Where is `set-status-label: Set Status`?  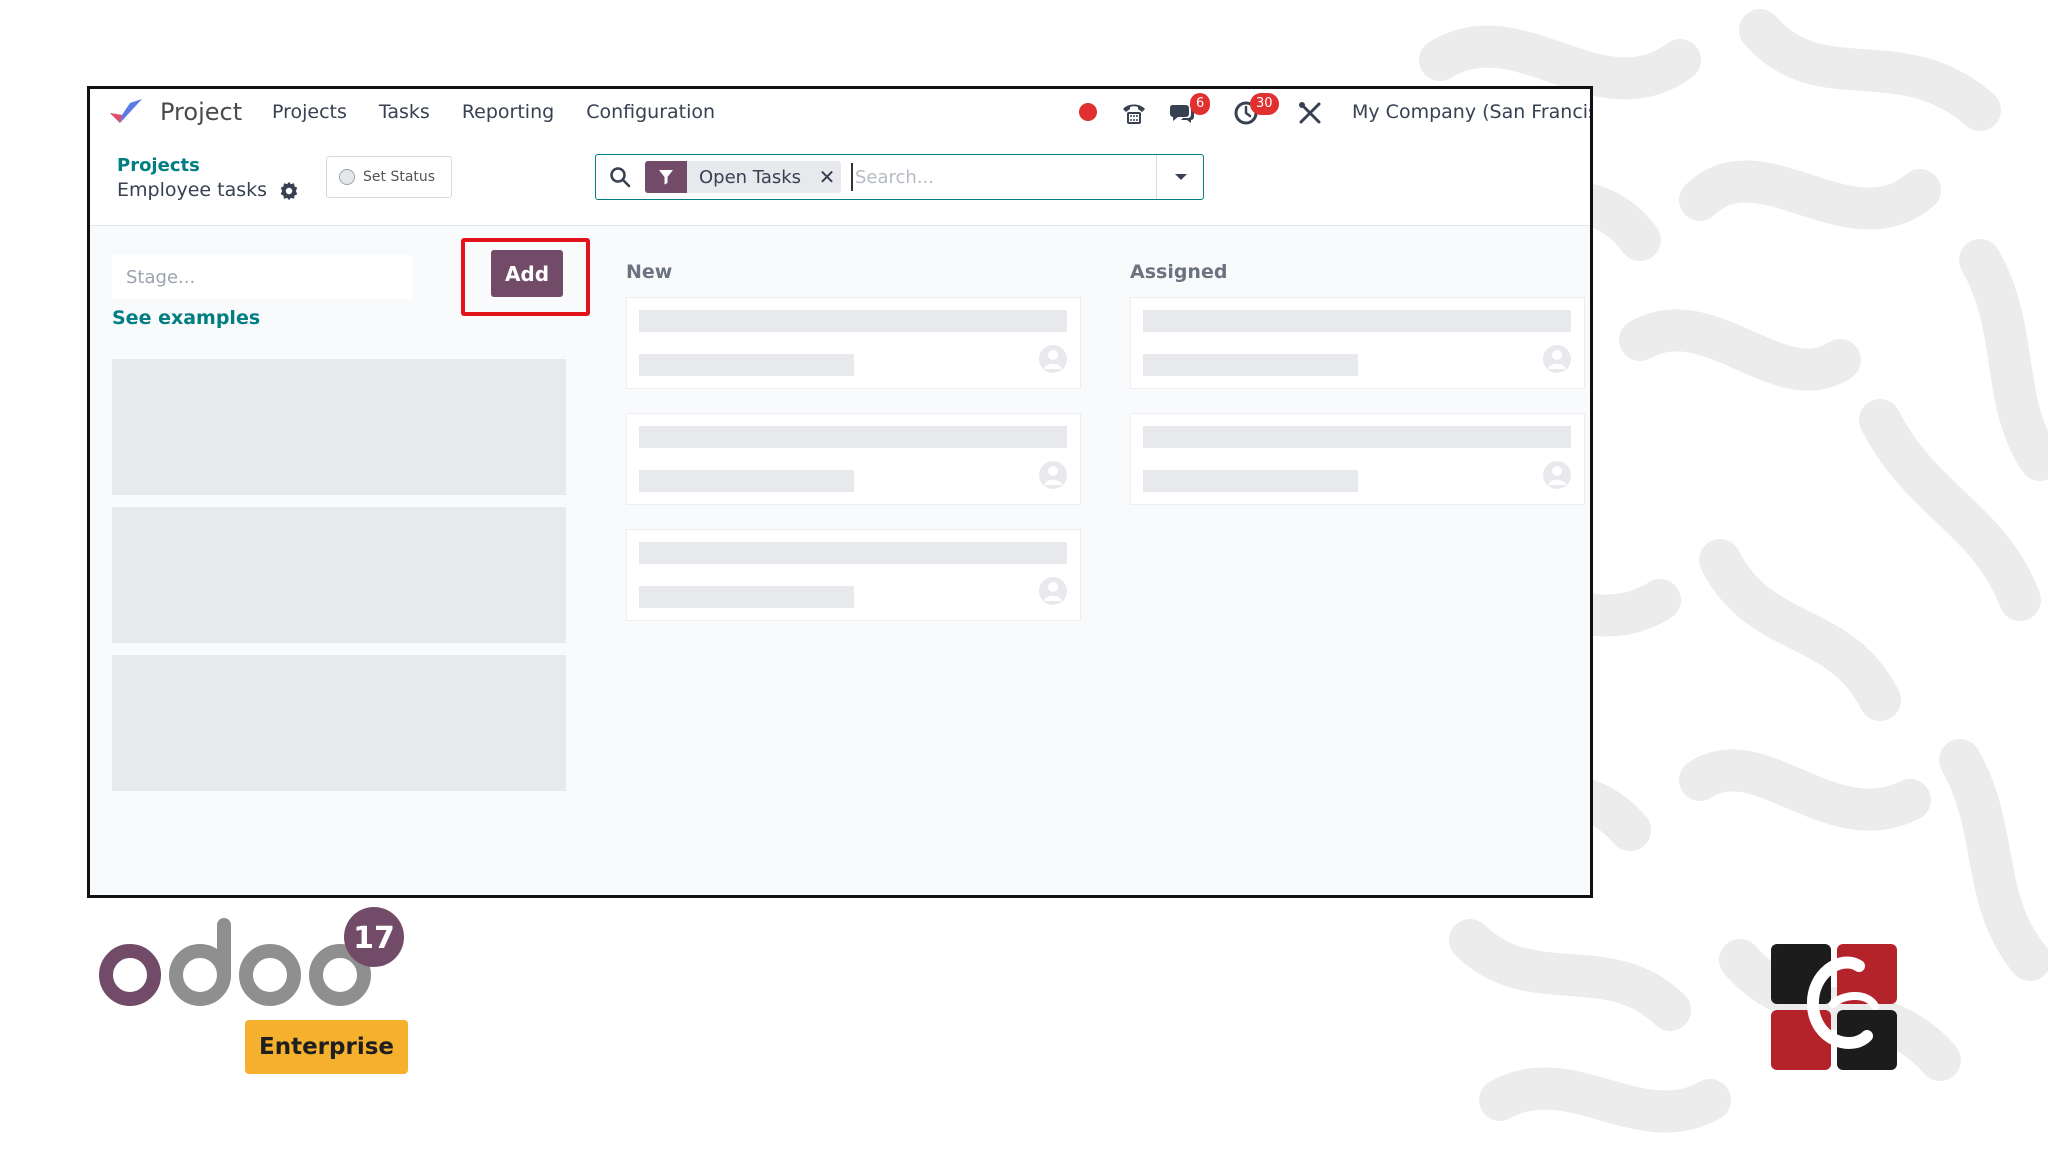
set-status-label: Set Status is located at coordinates (399, 177).